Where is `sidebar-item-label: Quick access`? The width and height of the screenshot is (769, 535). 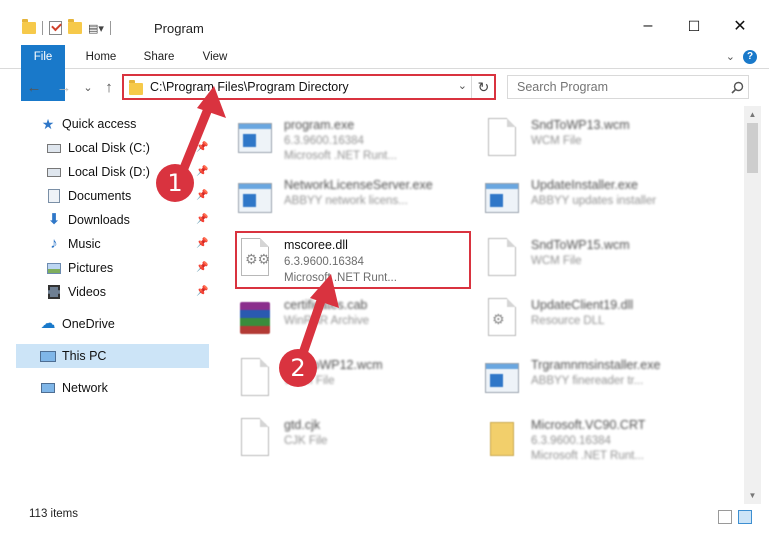 sidebar-item-label: Quick access is located at coordinates (99, 124).